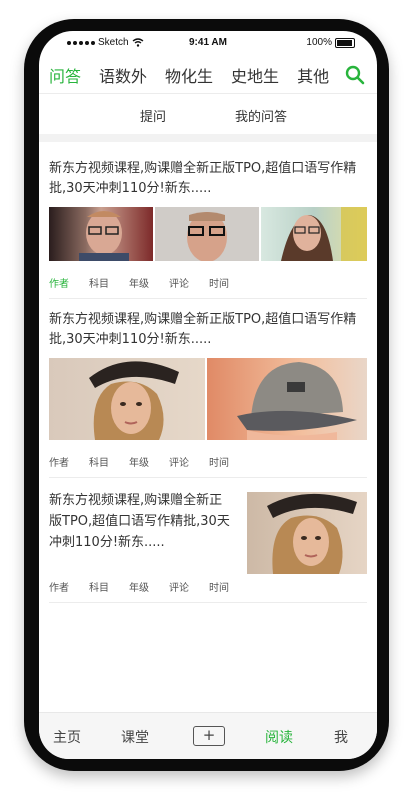 This screenshot has width=413, height=800. What do you see at coordinates (189, 75) in the screenshot?
I see `tab-physics-chem-bio: 物化生` at bounding box center [189, 75].